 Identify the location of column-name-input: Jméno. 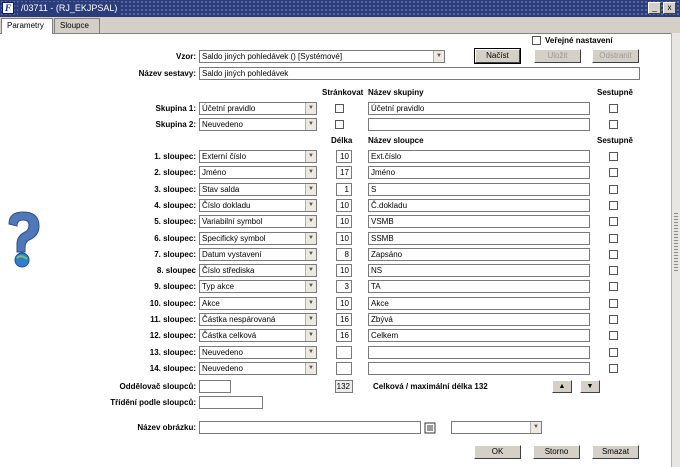
(479, 173).